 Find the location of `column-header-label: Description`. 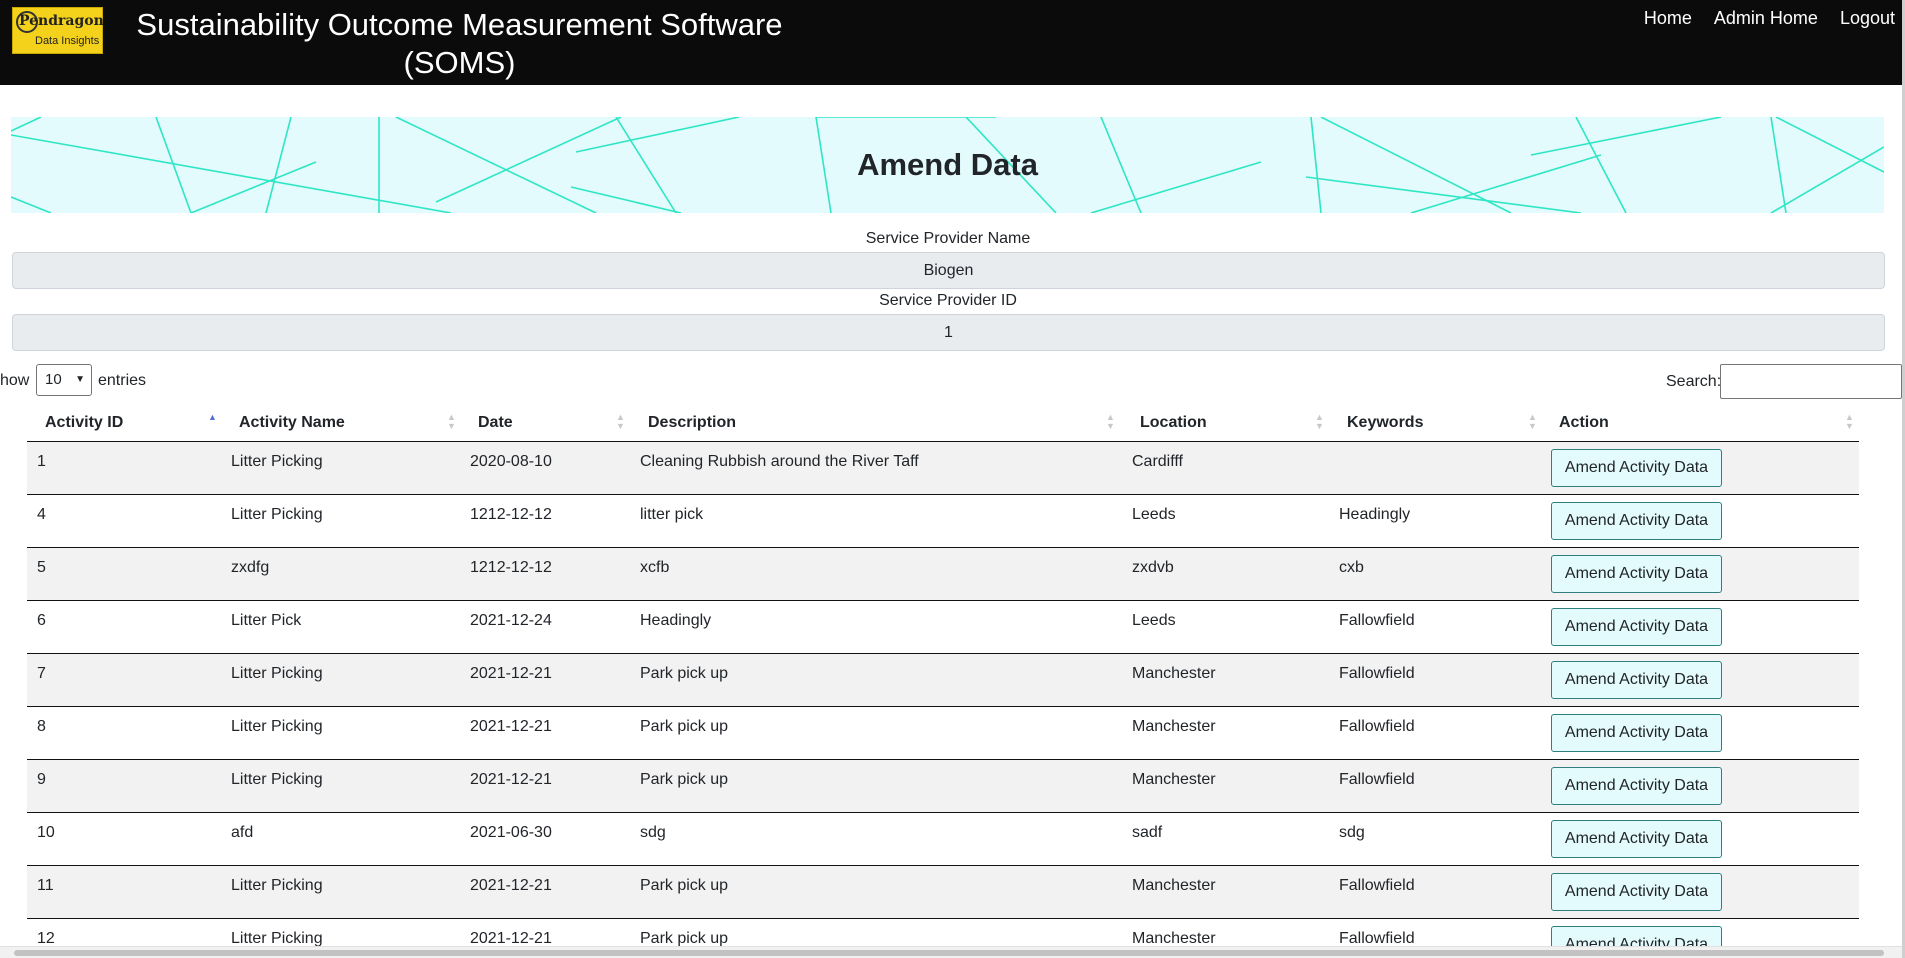

column-header-label: Description is located at coordinates (692, 422).